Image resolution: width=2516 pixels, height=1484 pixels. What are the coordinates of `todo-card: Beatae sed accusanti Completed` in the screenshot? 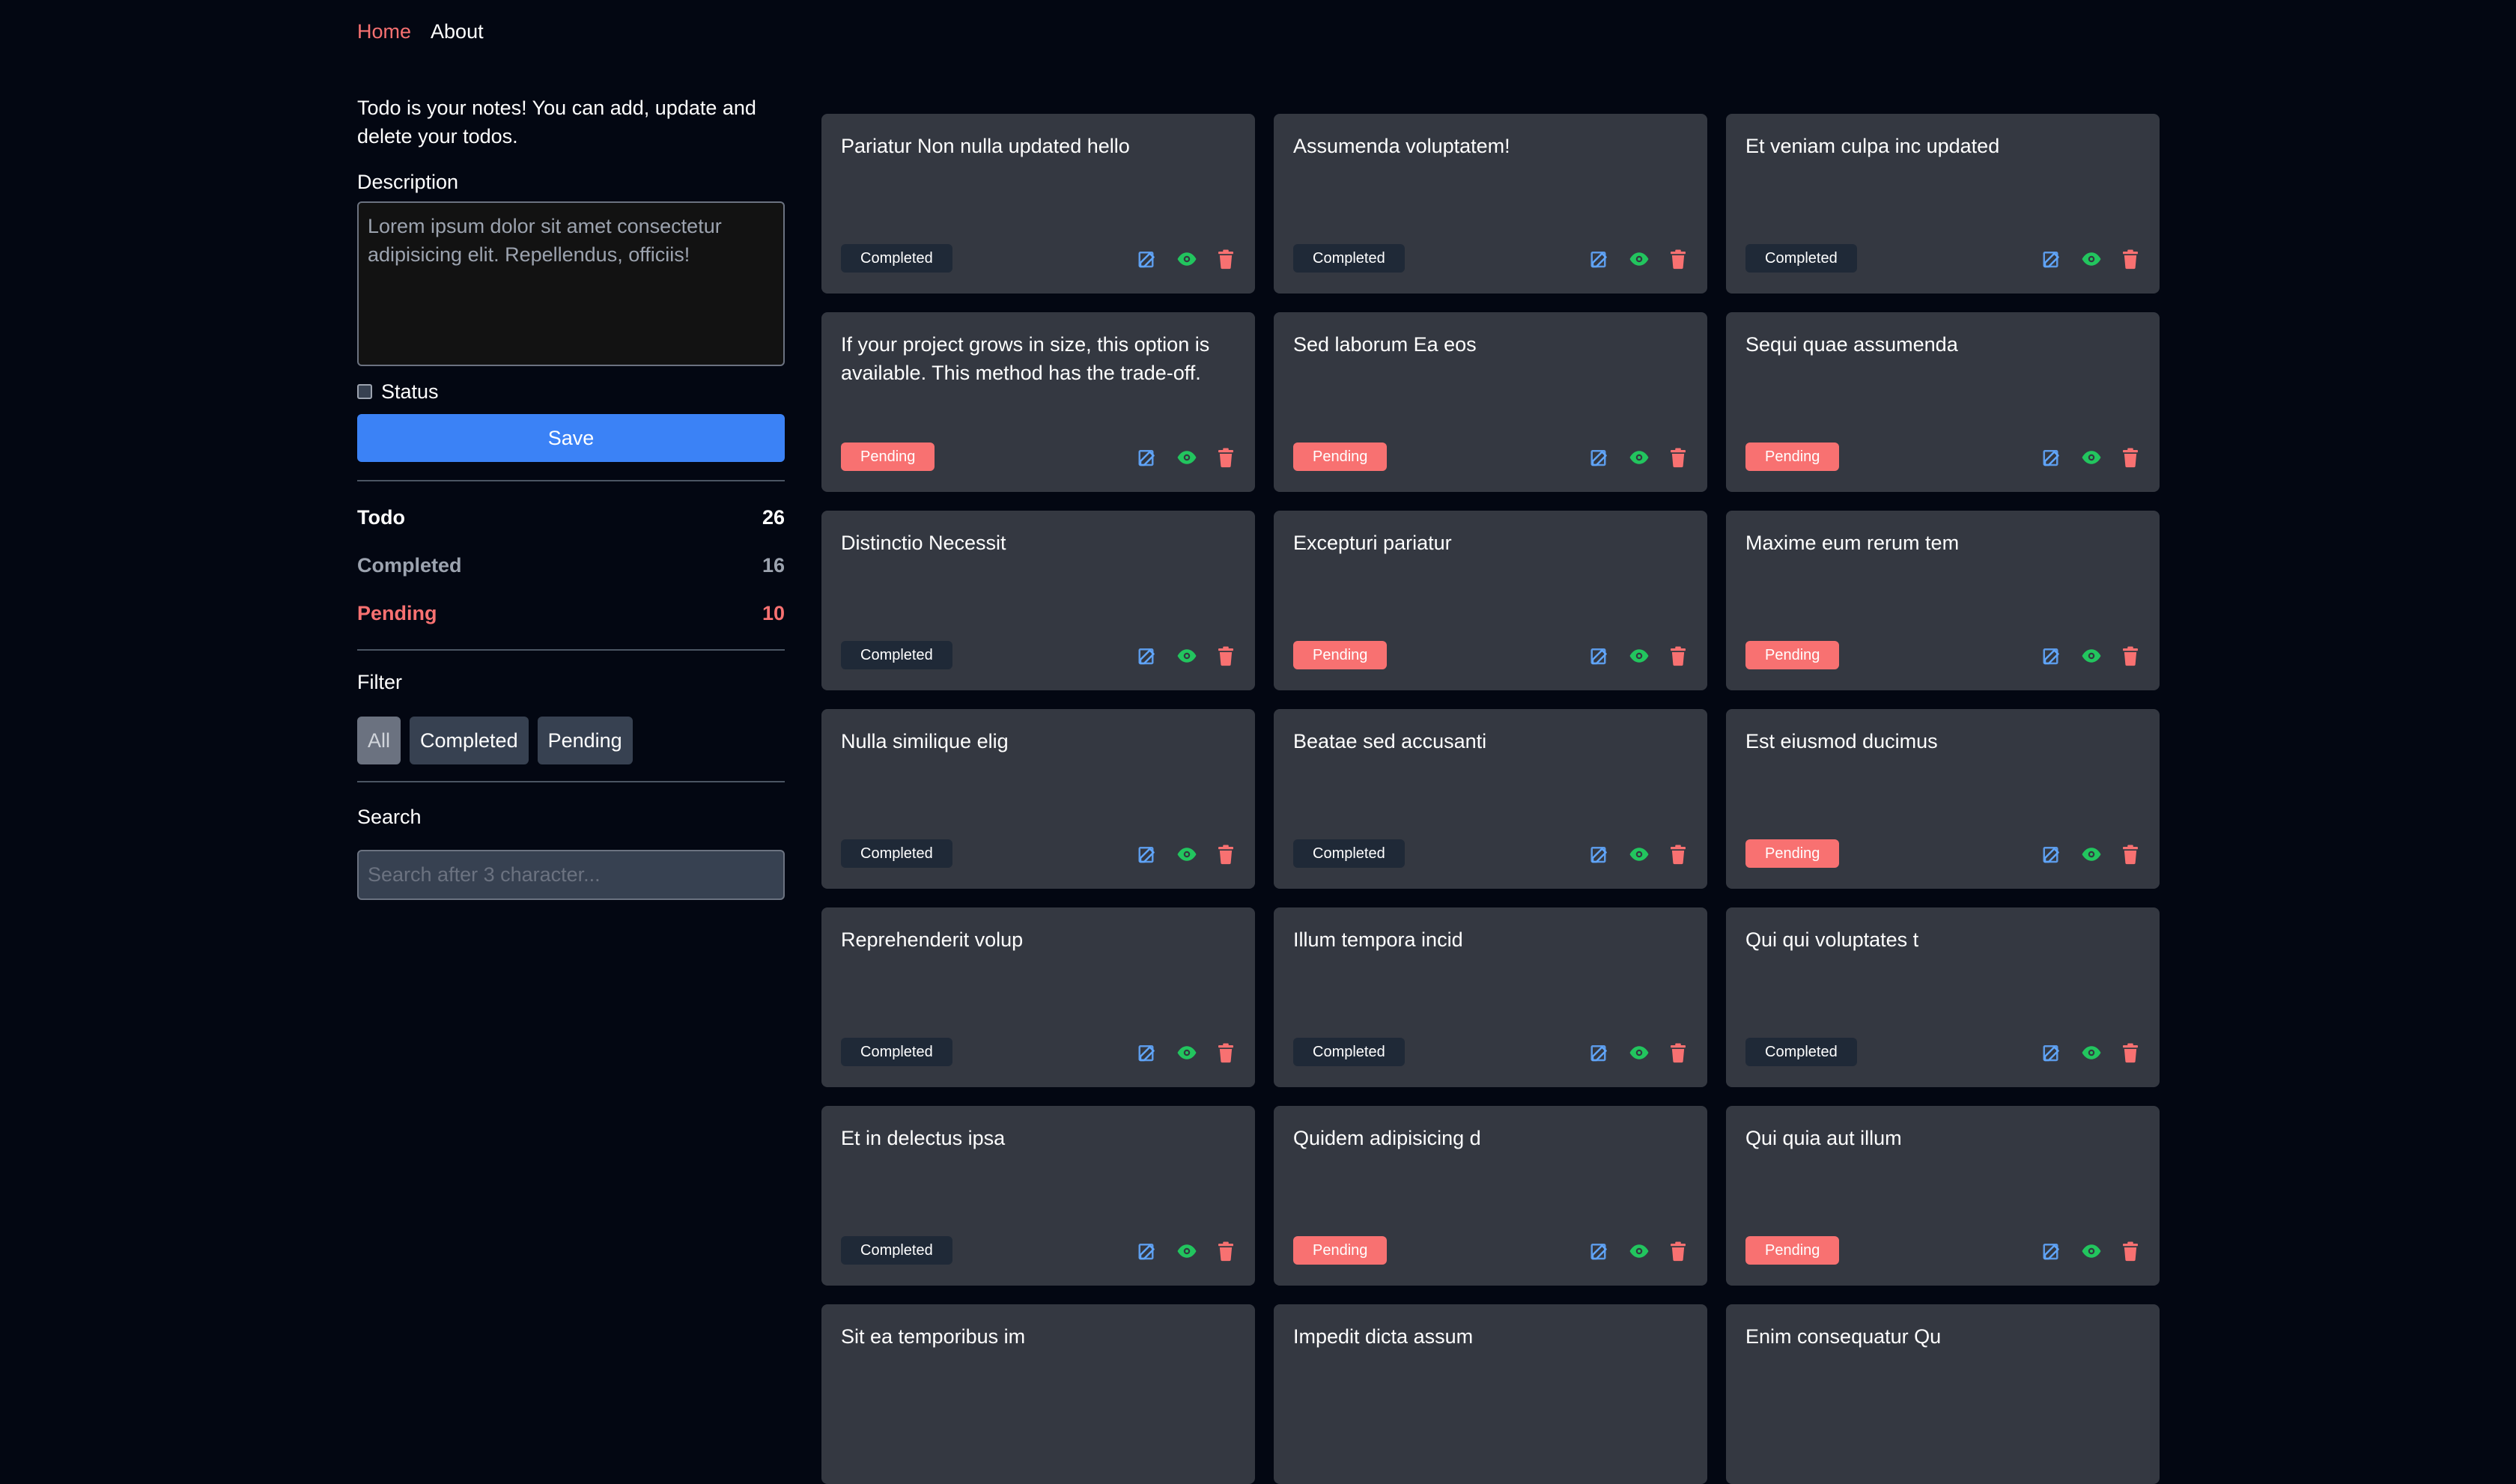 It's located at (1490, 799).